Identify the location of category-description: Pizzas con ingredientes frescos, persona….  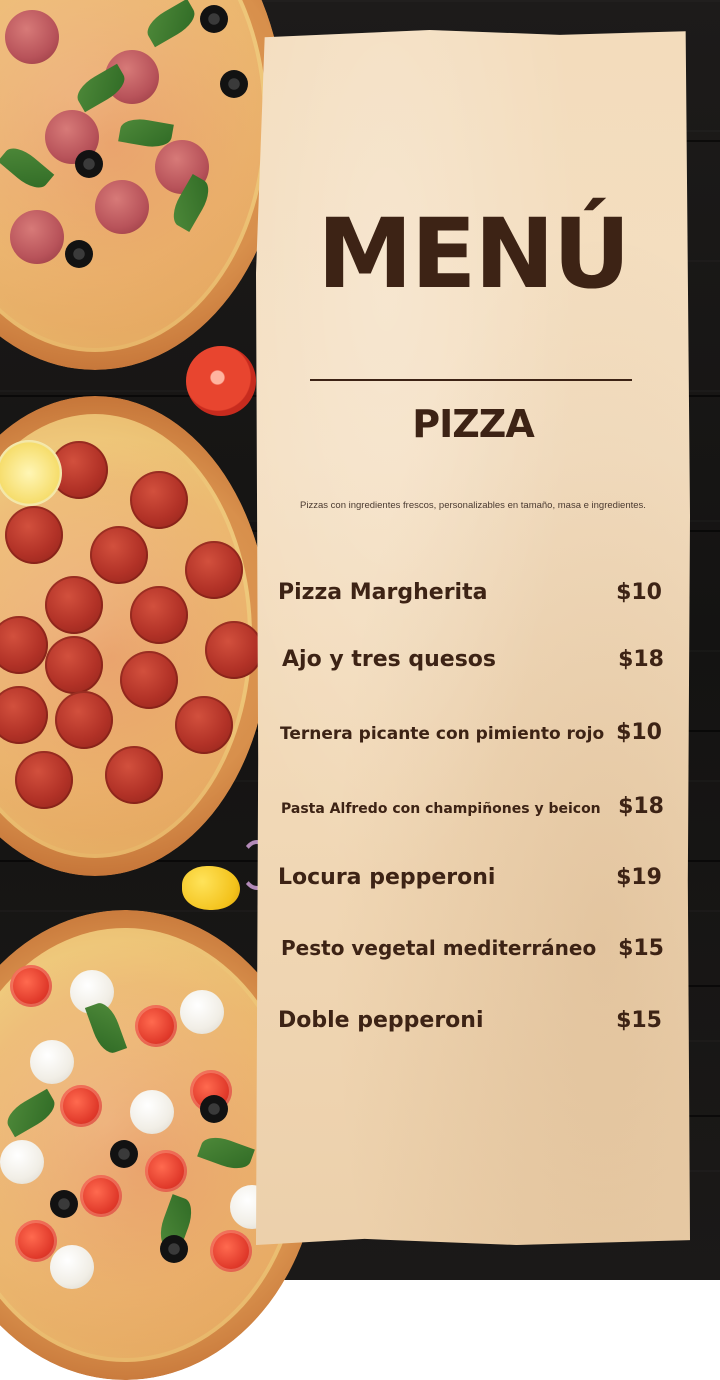
(473, 505).